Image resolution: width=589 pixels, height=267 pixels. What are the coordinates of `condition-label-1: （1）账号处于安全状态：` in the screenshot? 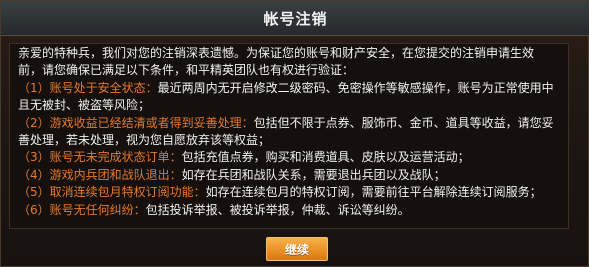 It's located at (88, 87).